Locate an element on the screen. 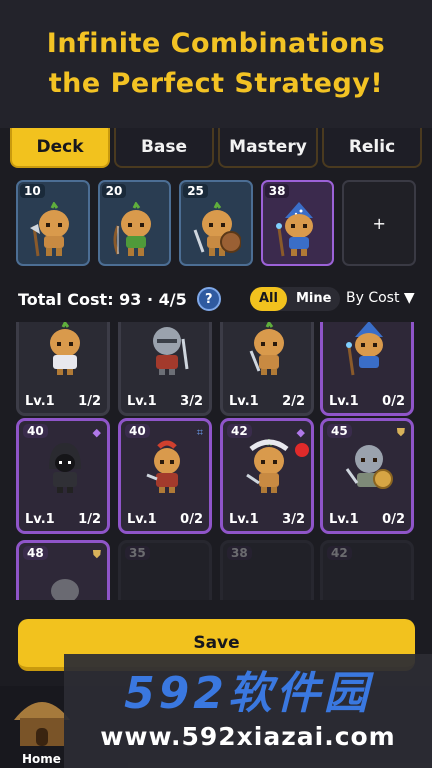 Image resolution: width=432 pixels, height=768 pixels. unit-card: Lv.1 3/2 is located at coordinates (165, 369).